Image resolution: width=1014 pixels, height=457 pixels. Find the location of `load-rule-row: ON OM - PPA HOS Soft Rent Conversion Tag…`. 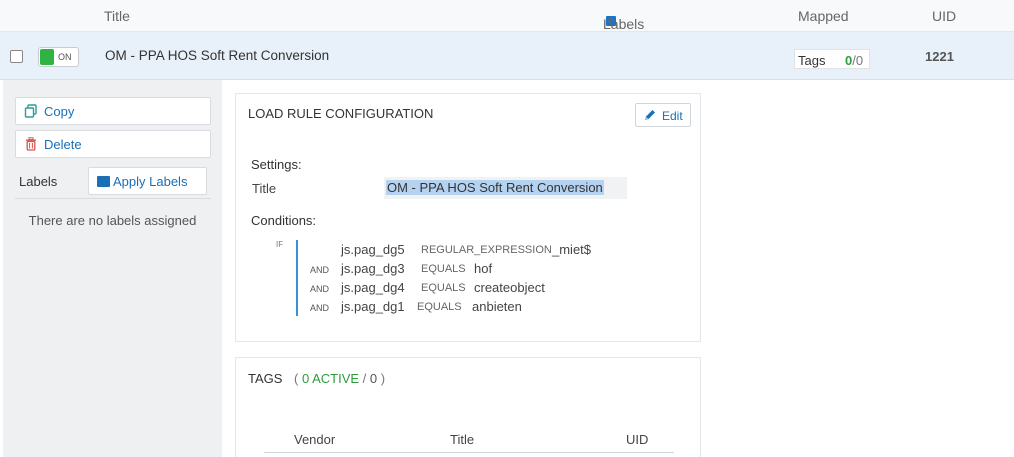

load-rule-row: ON OM - PPA HOS Soft Rent Conversion Tag… is located at coordinates (507, 56).